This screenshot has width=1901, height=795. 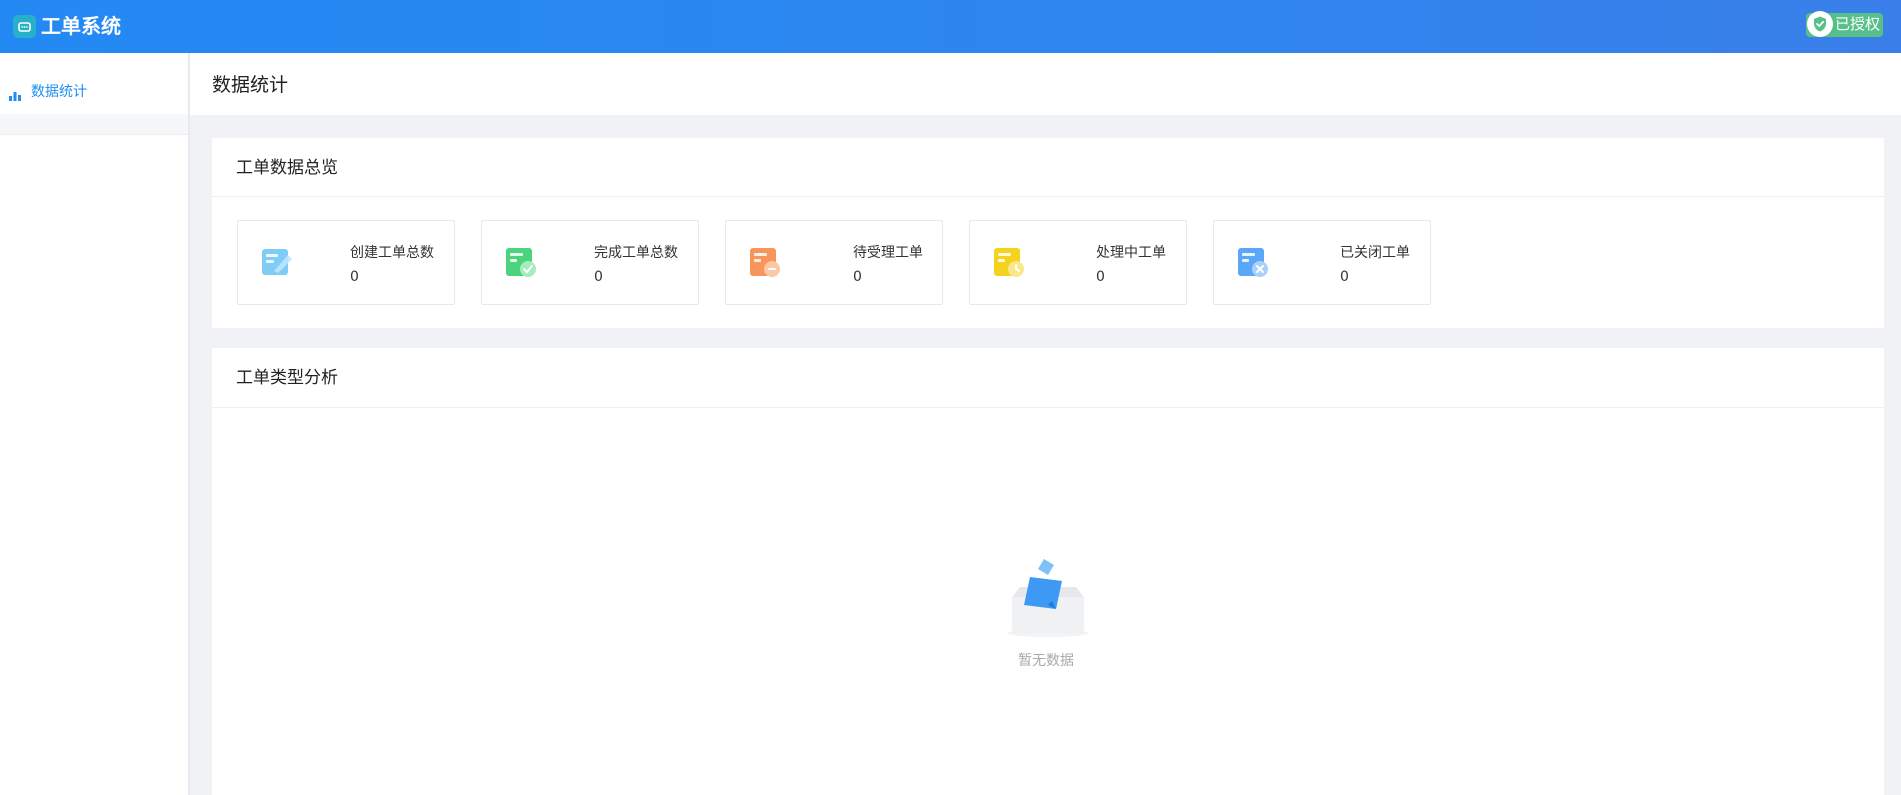 What do you see at coordinates (1131, 253) in the screenshot?
I see `stat-label: 处理中工单` at bounding box center [1131, 253].